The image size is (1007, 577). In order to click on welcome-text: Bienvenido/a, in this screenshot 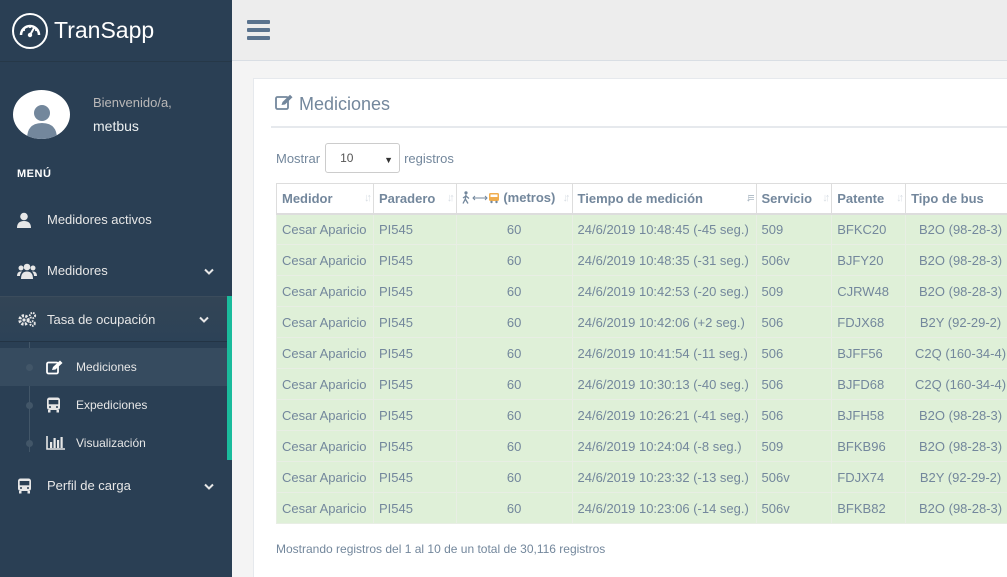, I will do `click(132, 102)`.